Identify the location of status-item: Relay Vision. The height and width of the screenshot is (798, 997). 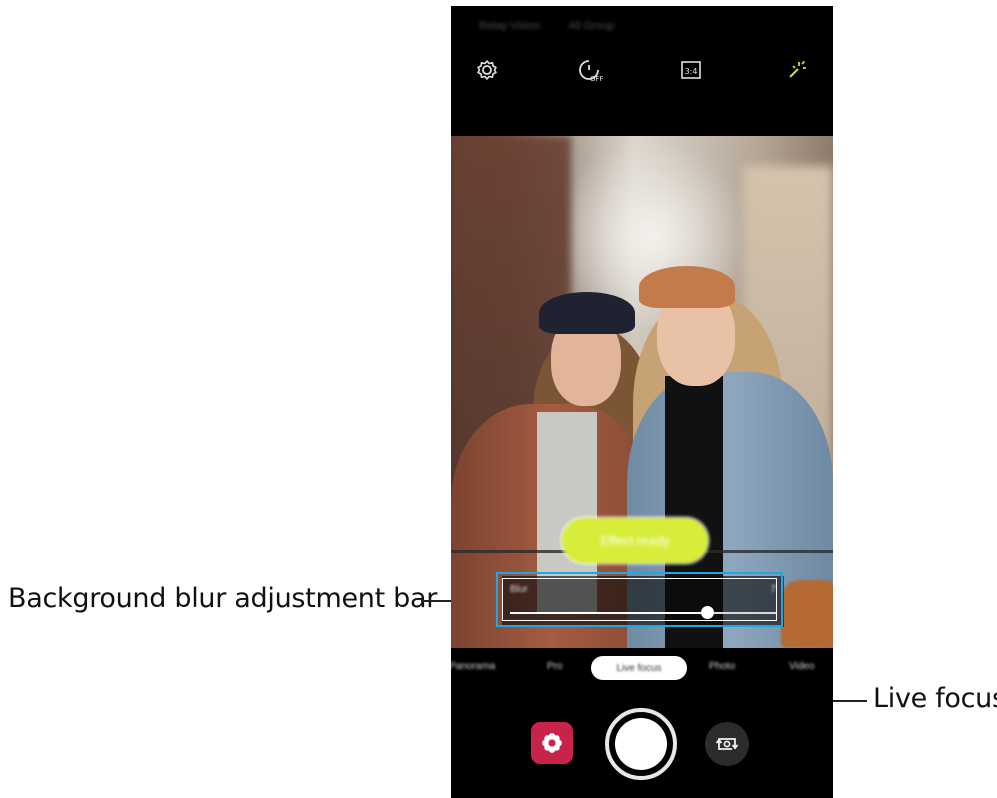
(509, 26).